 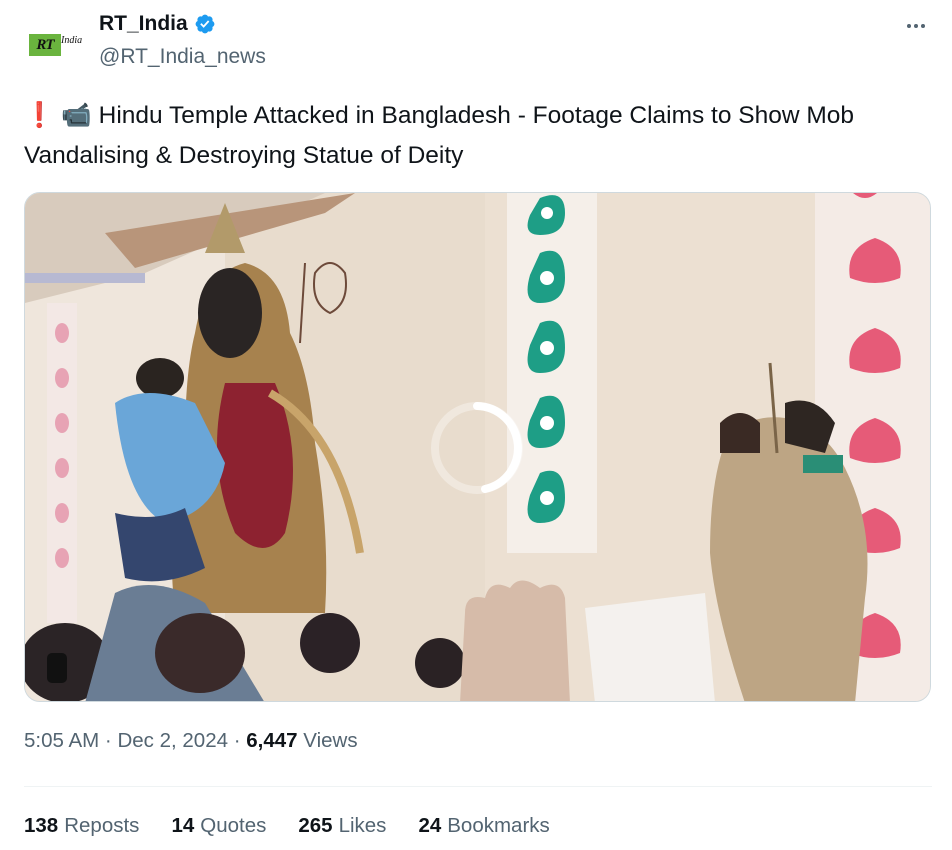 What do you see at coordinates (72, 40) in the screenshot?
I see `logo-india-text: India` at bounding box center [72, 40].